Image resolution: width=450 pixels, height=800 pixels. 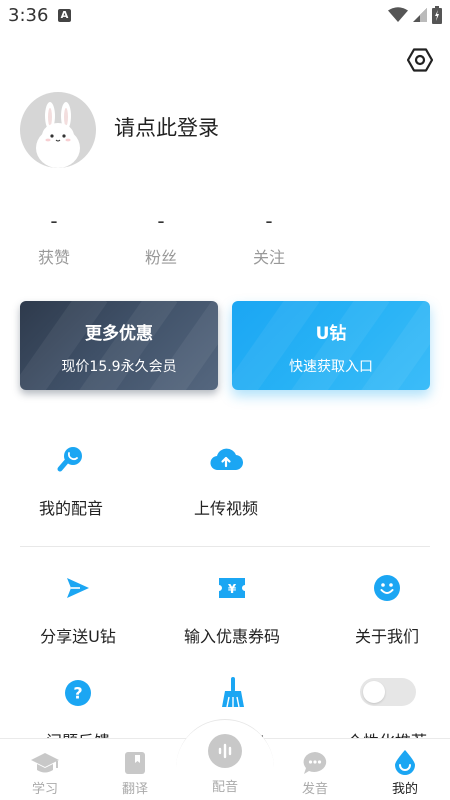 I want to click on tab-translate: 翻译, so click(x=135, y=769).